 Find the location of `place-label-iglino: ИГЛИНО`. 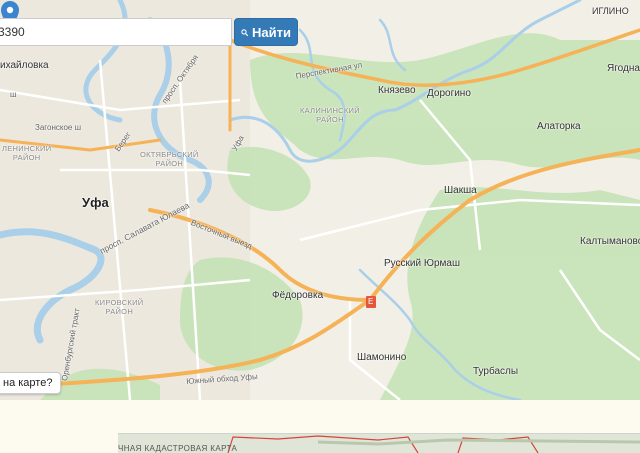

place-label-iglino: ИГЛИНО is located at coordinates (610, 11).